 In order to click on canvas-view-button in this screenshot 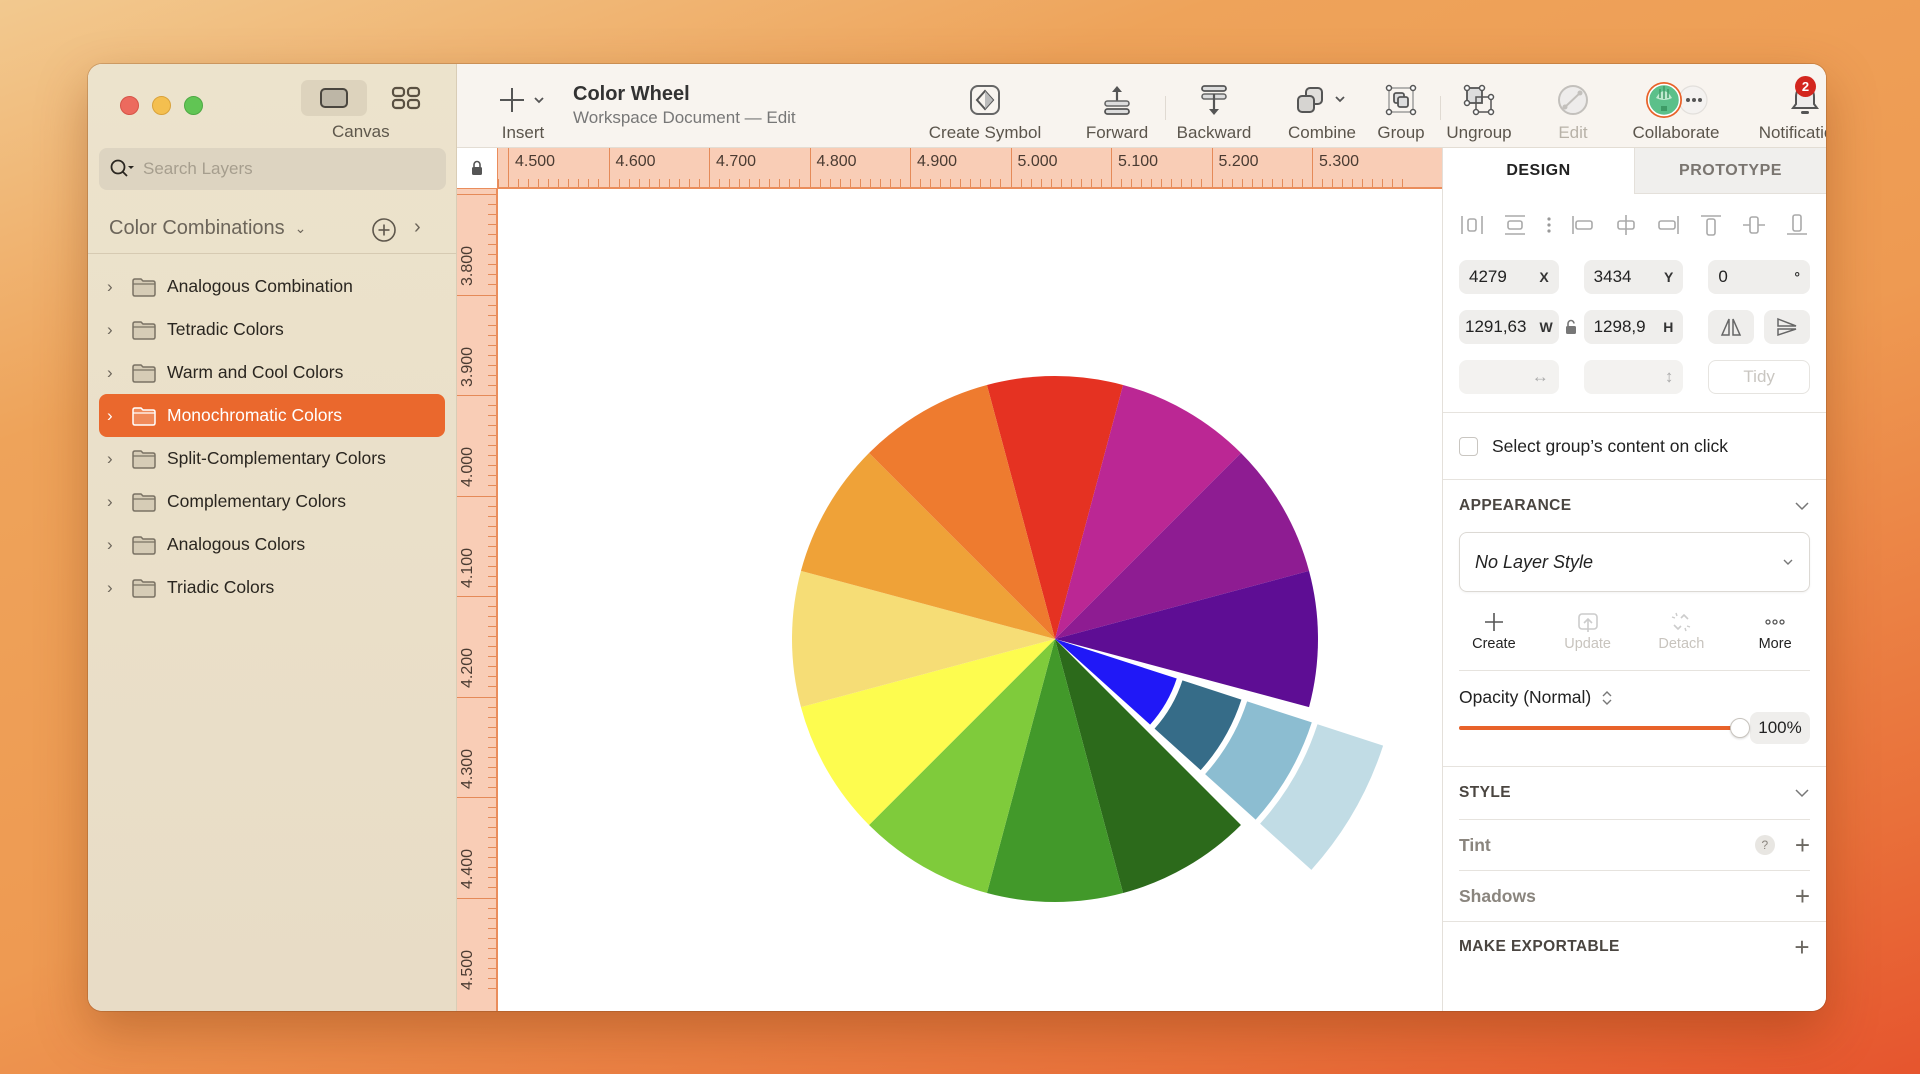, I will do `click(334, 98)`.